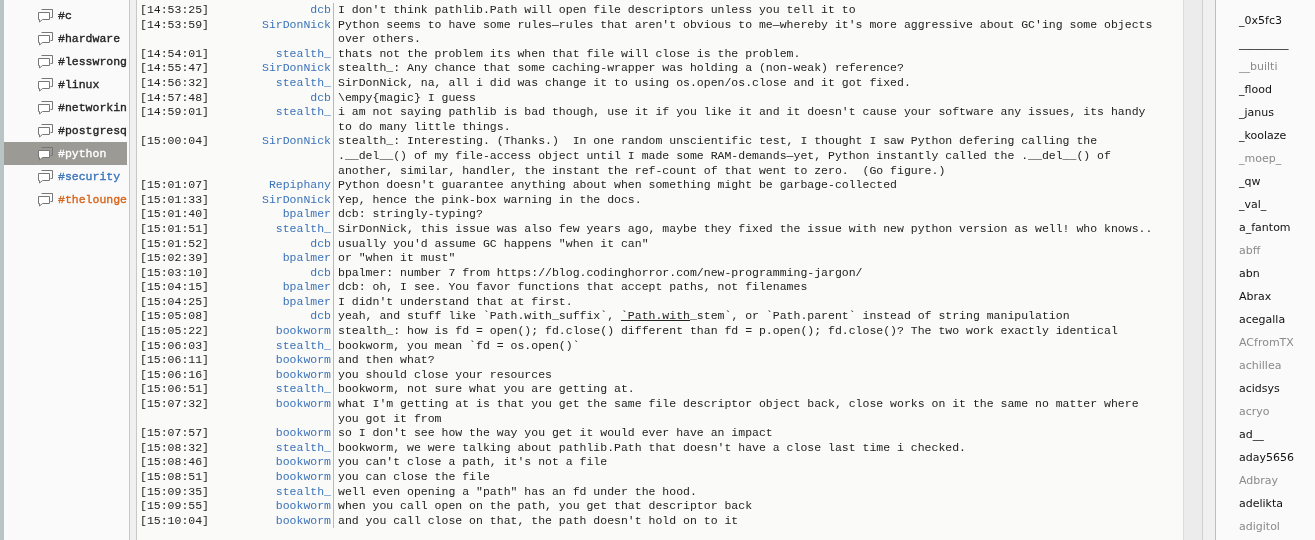 The width and height of the screenshot is (1315, 540). What do you see at coordinates (455, 302) in the screenshot?
I see `message-text: I didn't understand that at first.` at bounding box center [455, 302].